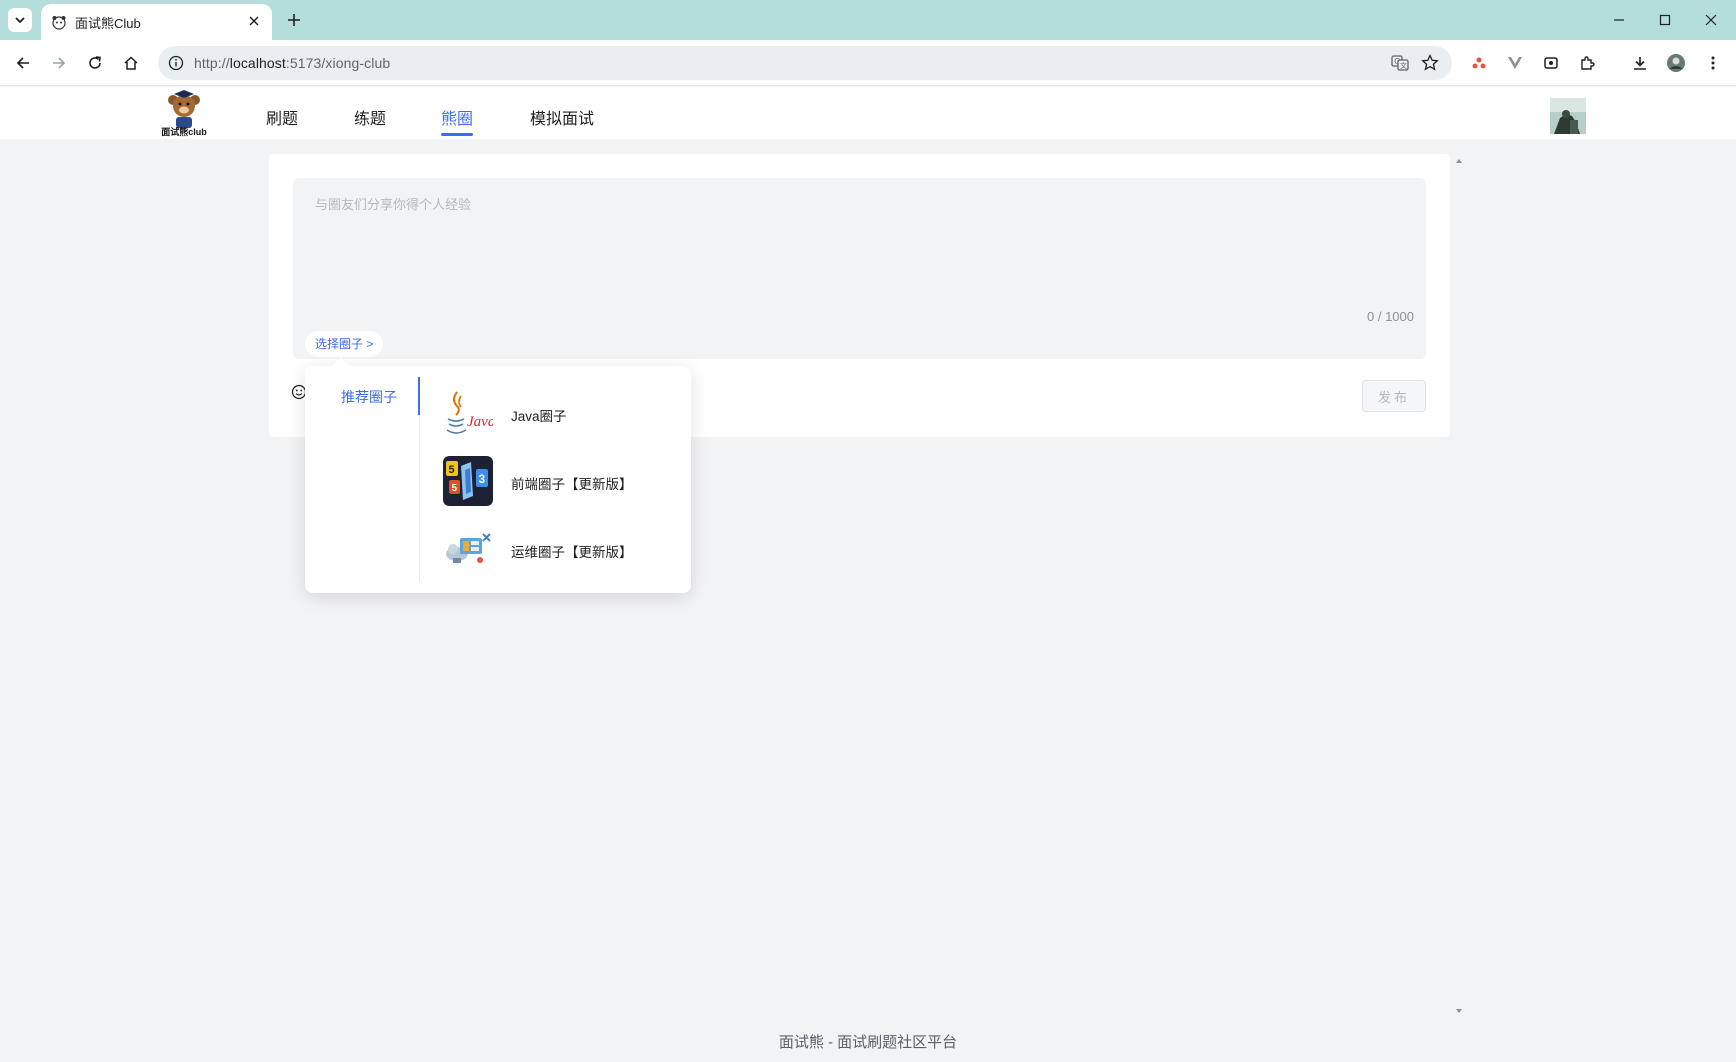 The height and width of the screenshot is (1062, 1736). Describe the element at coordinates (1640, 63) in the screenshot. I see `download-icon` at that location.